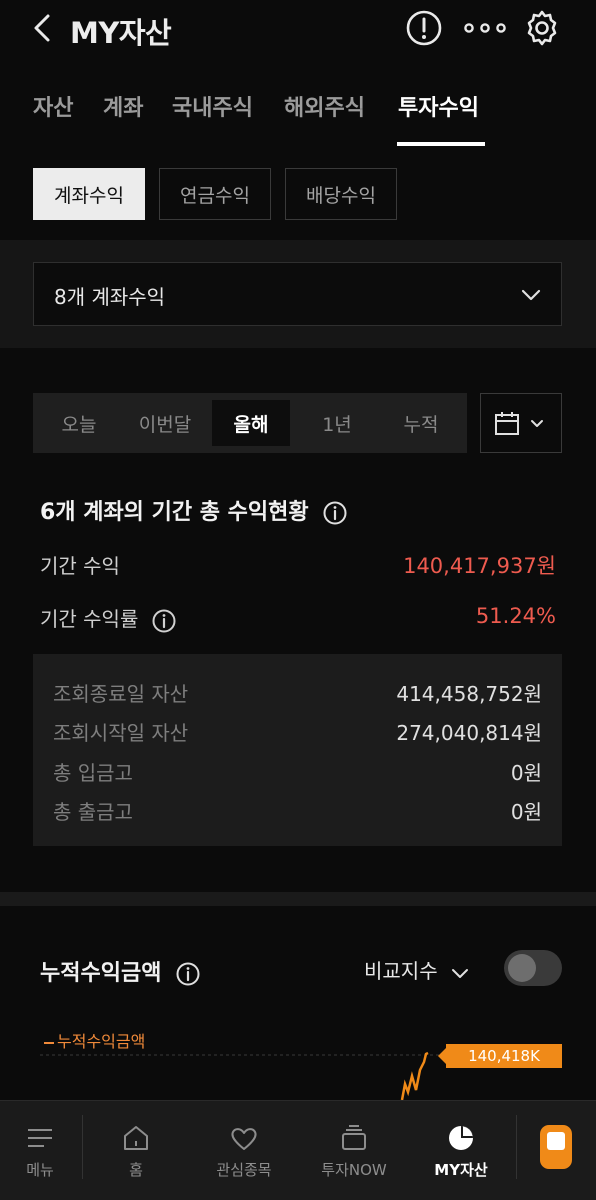 The width and height of the screenshot is (596, 1200). I want to click on nav-home: 홈, so click(136, 1150).